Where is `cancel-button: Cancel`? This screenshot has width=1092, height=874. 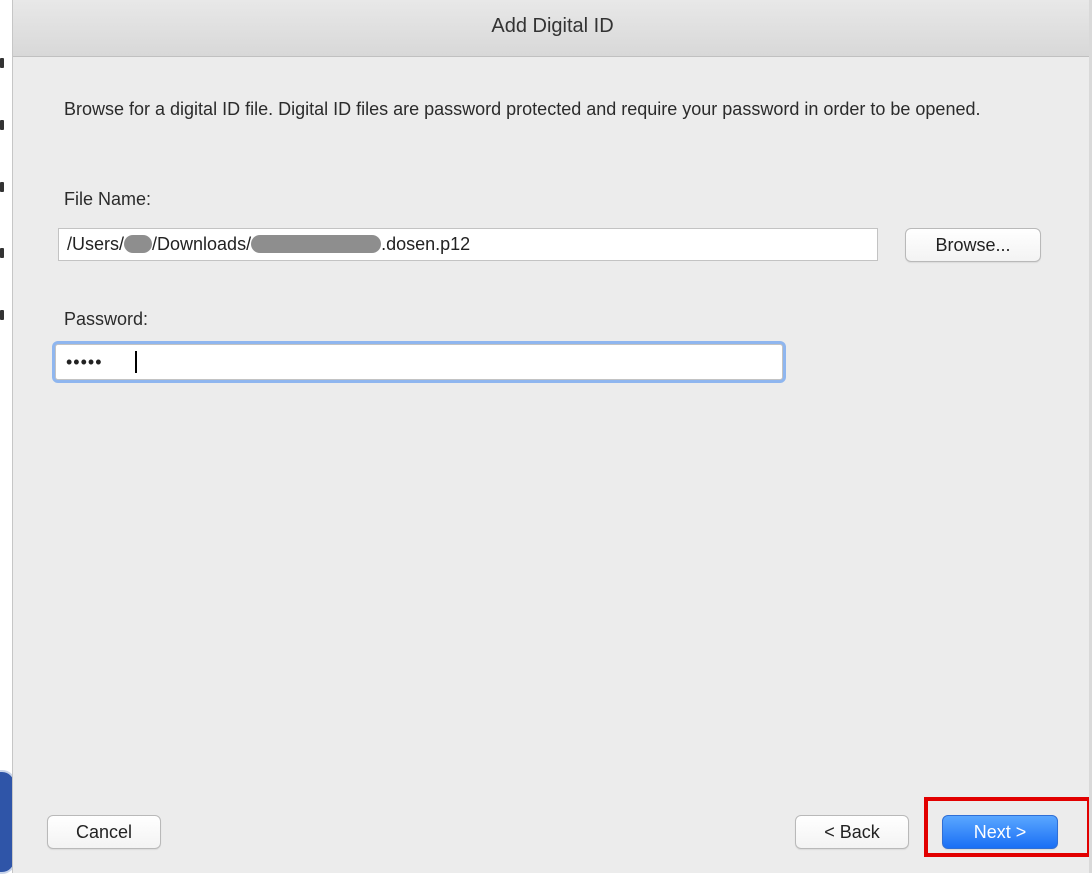
cancel-button: Cancel is located at coordinates (104, 832).